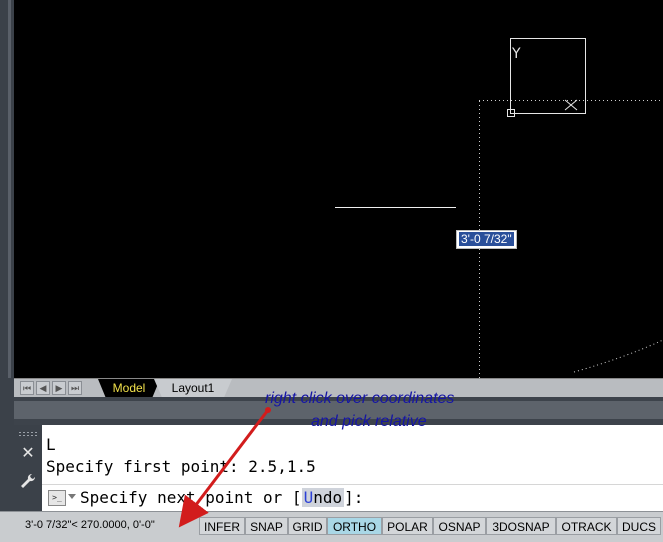 This screenshot has height=542, width=663. What do you see at coordinates (90, 525) in the screenshot?
I see `coordinate-display: 3'-0 7/32"< 270.0000, 0'-0"` at bounding box center [90, 525].